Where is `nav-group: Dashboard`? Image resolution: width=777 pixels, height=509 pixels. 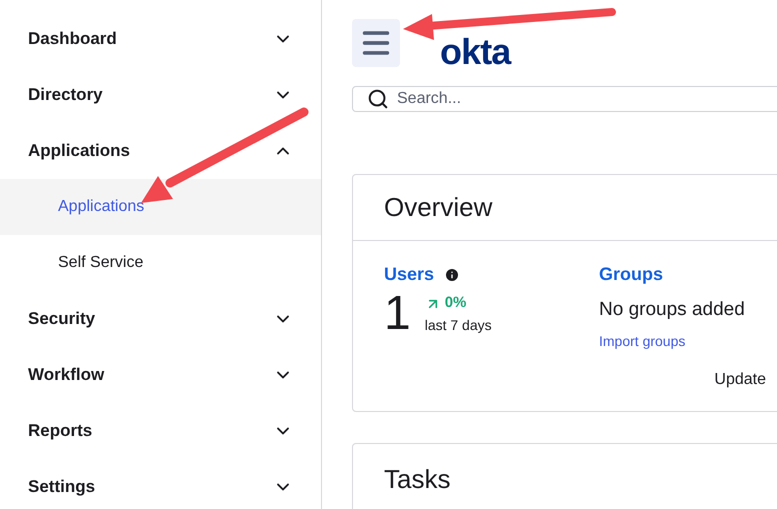 nav-group: Dashboard is located at coordinates (160, 39).